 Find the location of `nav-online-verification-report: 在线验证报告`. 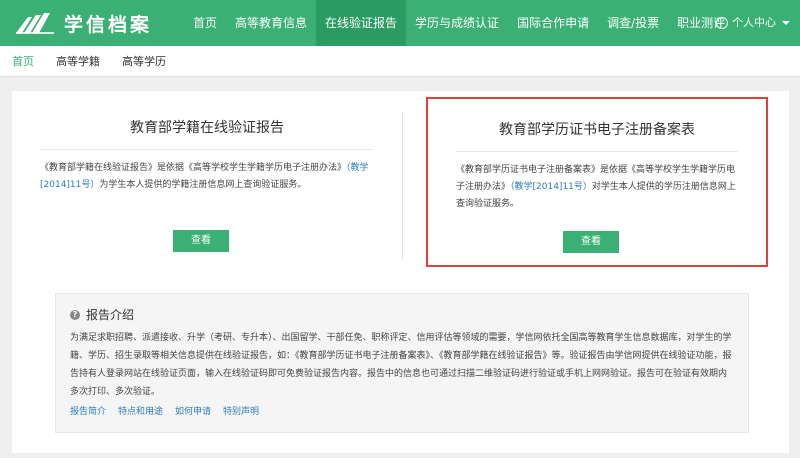

nav-online-verification-report: 在线验证报告 is located at coordinates (361, 23).